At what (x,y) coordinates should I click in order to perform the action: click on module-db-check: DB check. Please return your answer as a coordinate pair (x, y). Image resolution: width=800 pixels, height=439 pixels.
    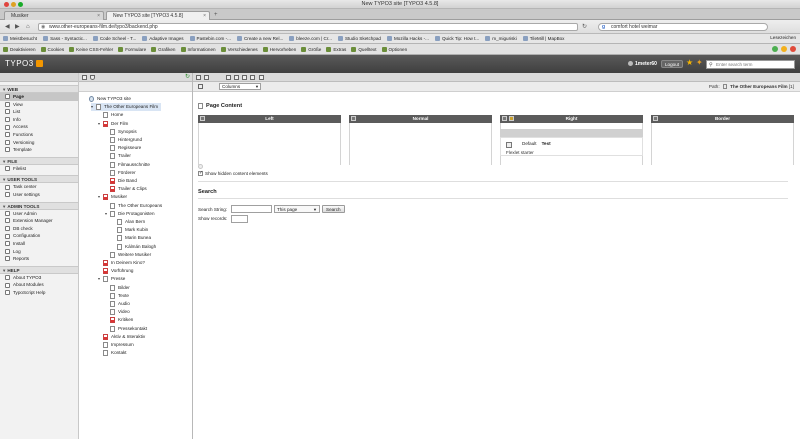
    Looking at the image, I should click on (39, 229).